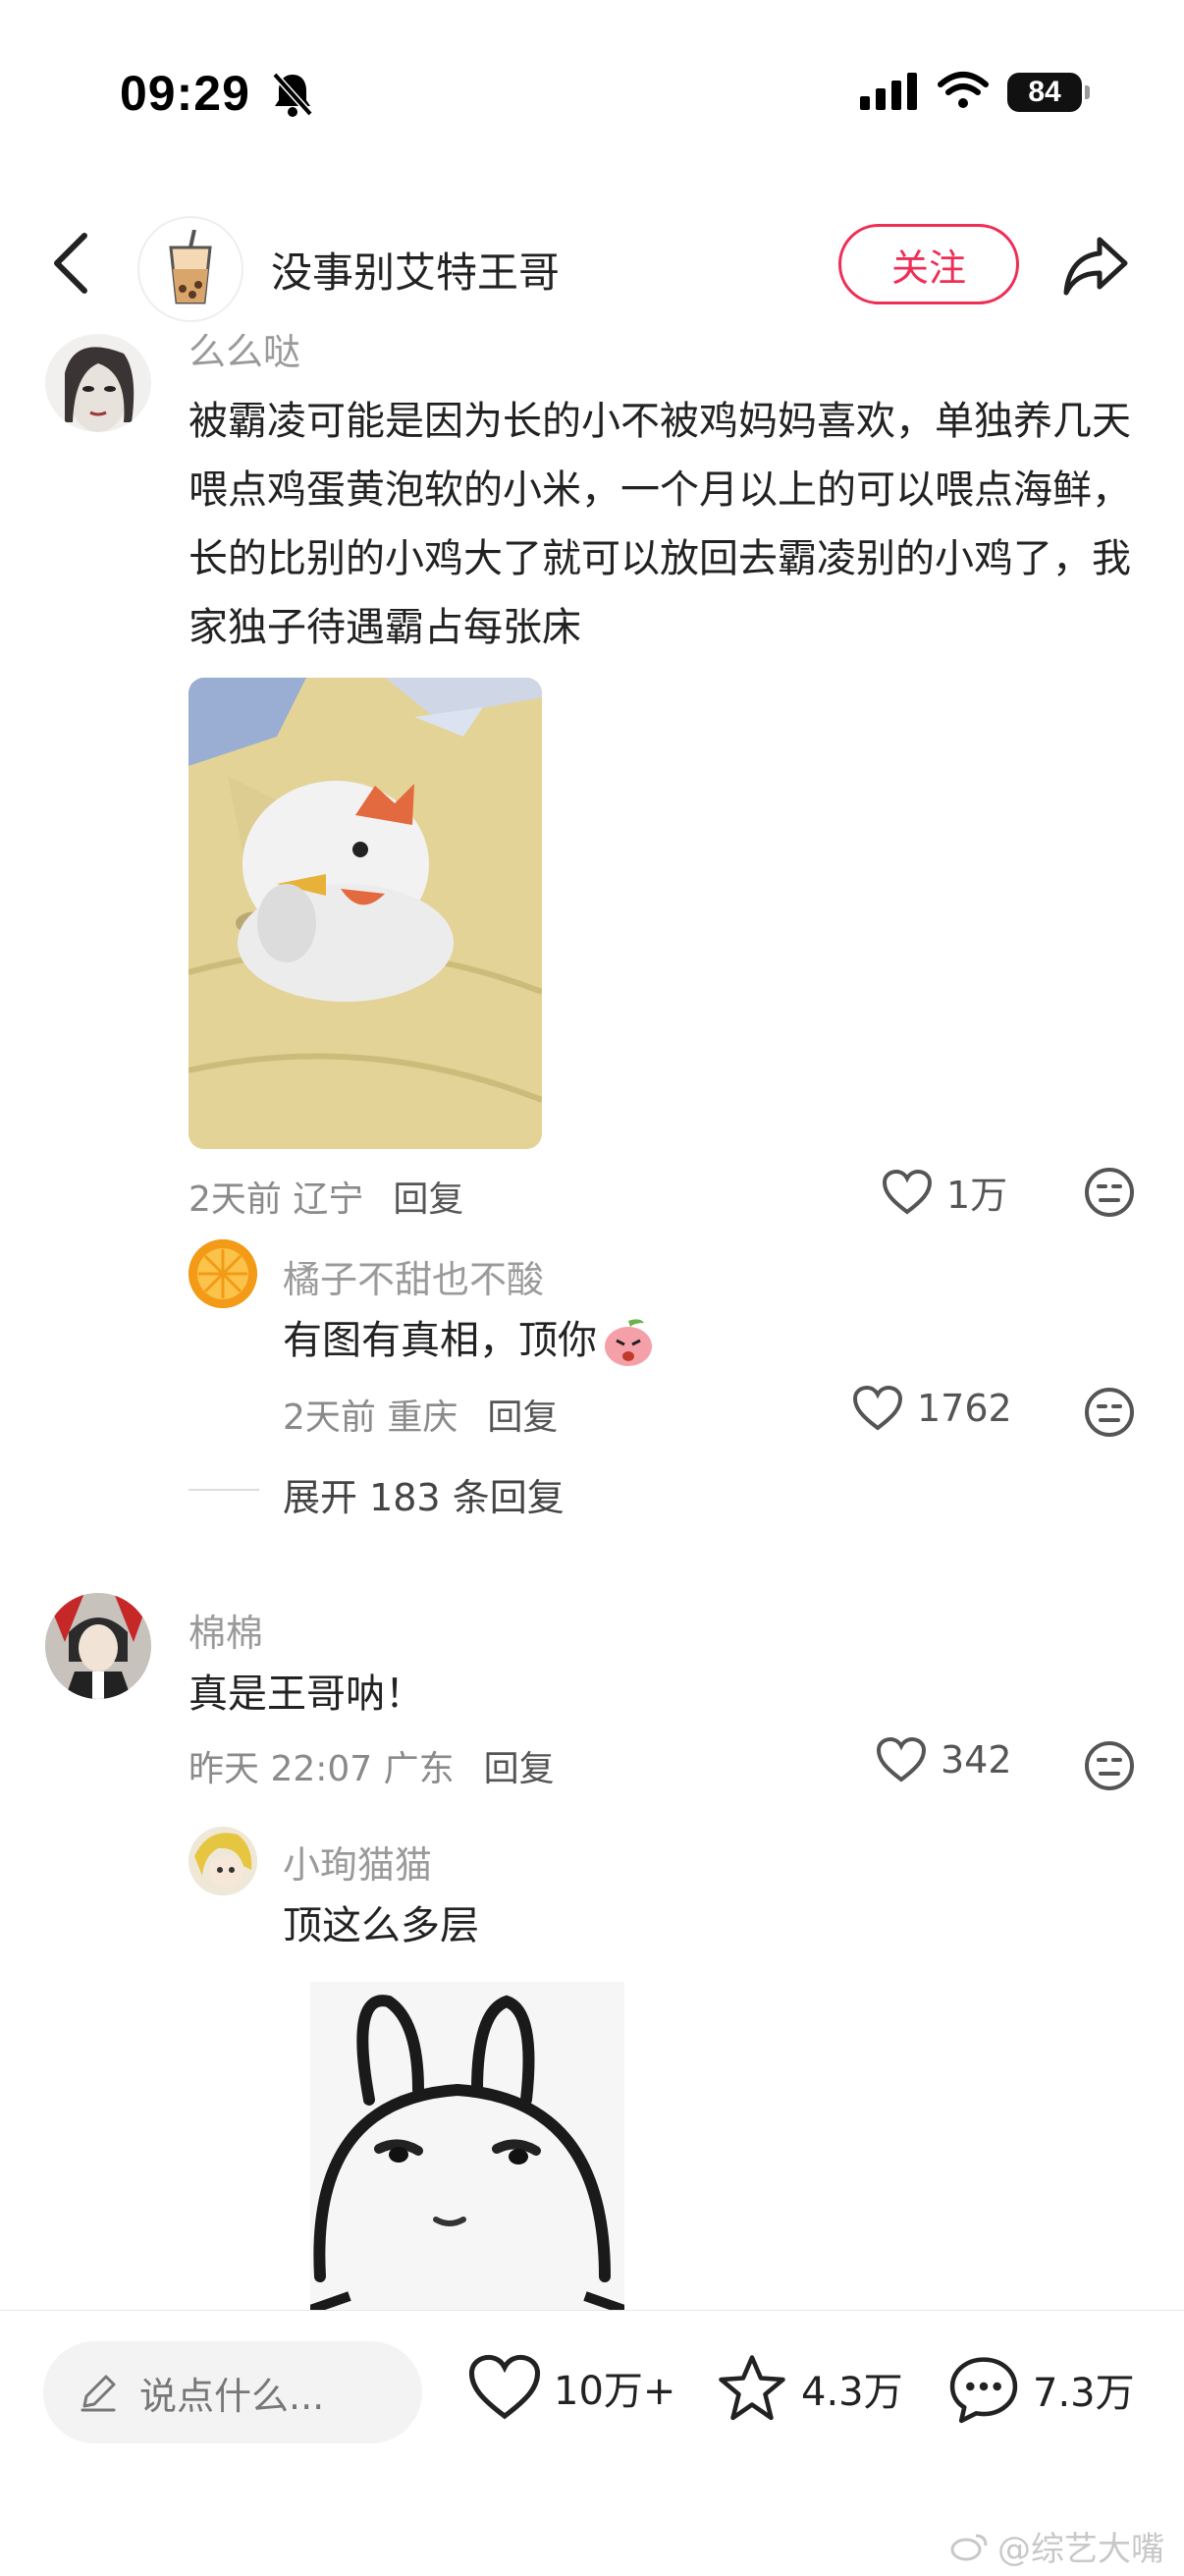 This screenshot has width=1184, height=2576. I want to click on status-time: 09:29, so click(185, 93).